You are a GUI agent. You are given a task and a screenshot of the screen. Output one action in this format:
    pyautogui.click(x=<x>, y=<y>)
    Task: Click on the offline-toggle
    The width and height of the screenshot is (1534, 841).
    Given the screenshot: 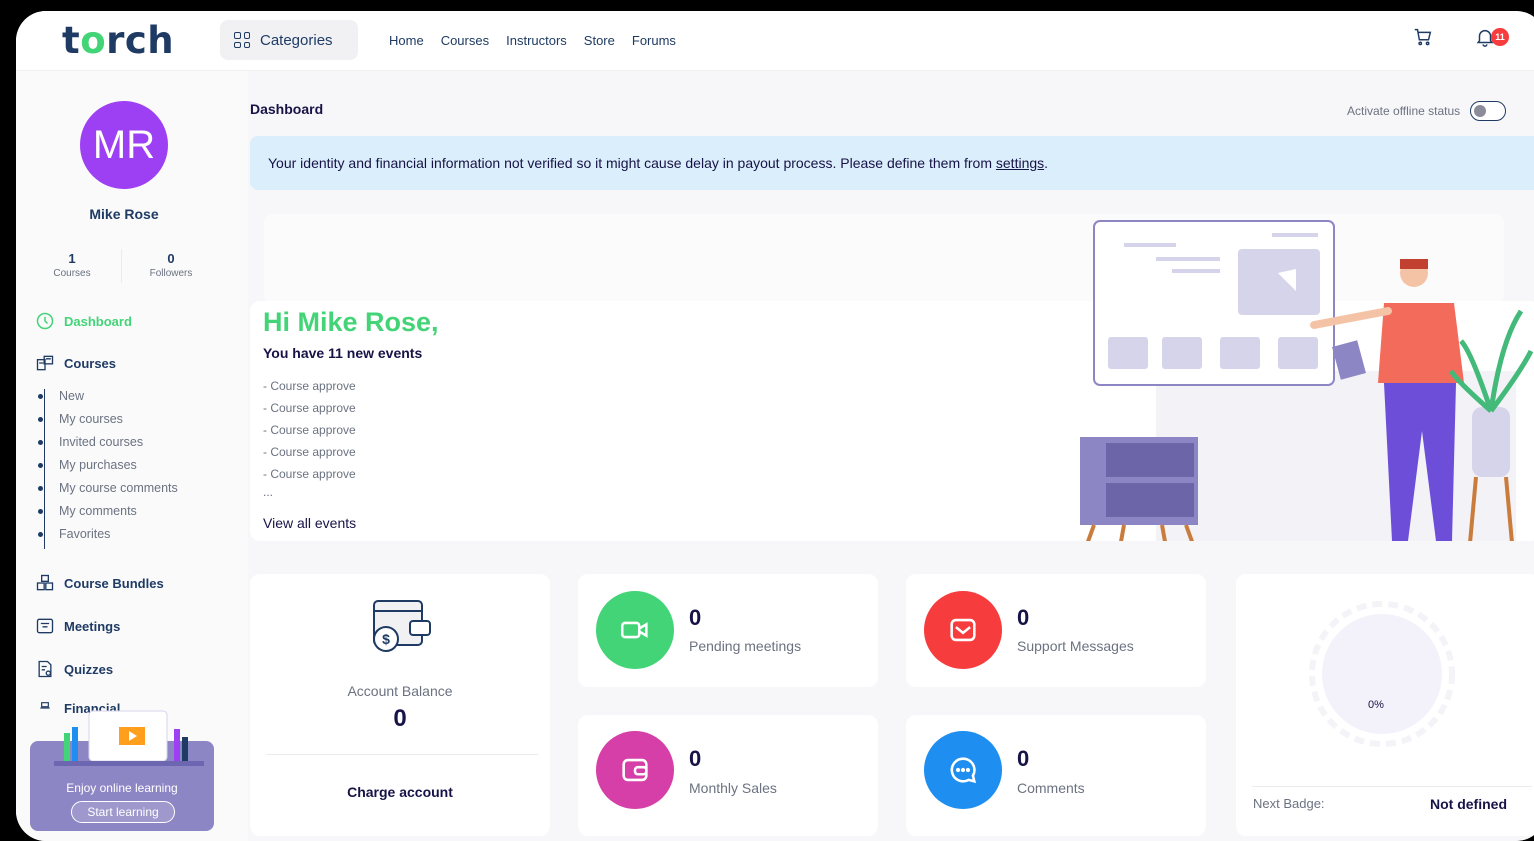 What is the action you would take?
    pyautogui.click(x=1488, y=111)
    